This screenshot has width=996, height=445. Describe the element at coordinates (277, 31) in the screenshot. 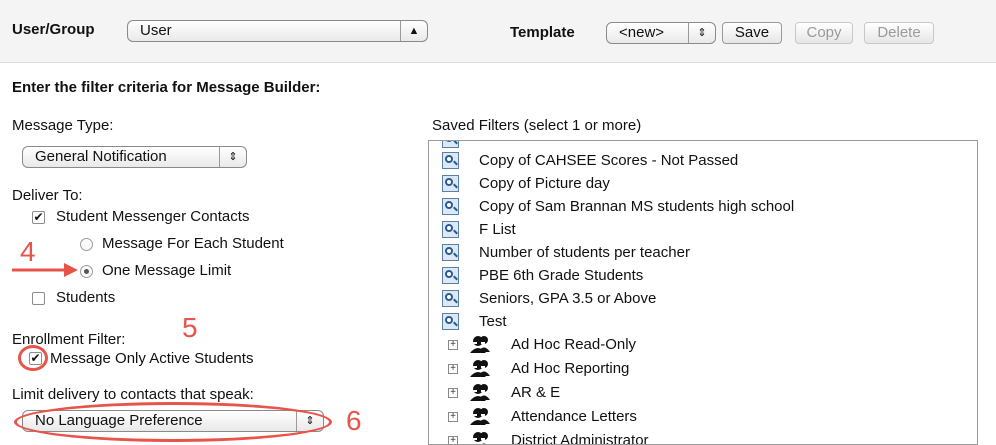

I see `user-group-select: User ▲` at that location.